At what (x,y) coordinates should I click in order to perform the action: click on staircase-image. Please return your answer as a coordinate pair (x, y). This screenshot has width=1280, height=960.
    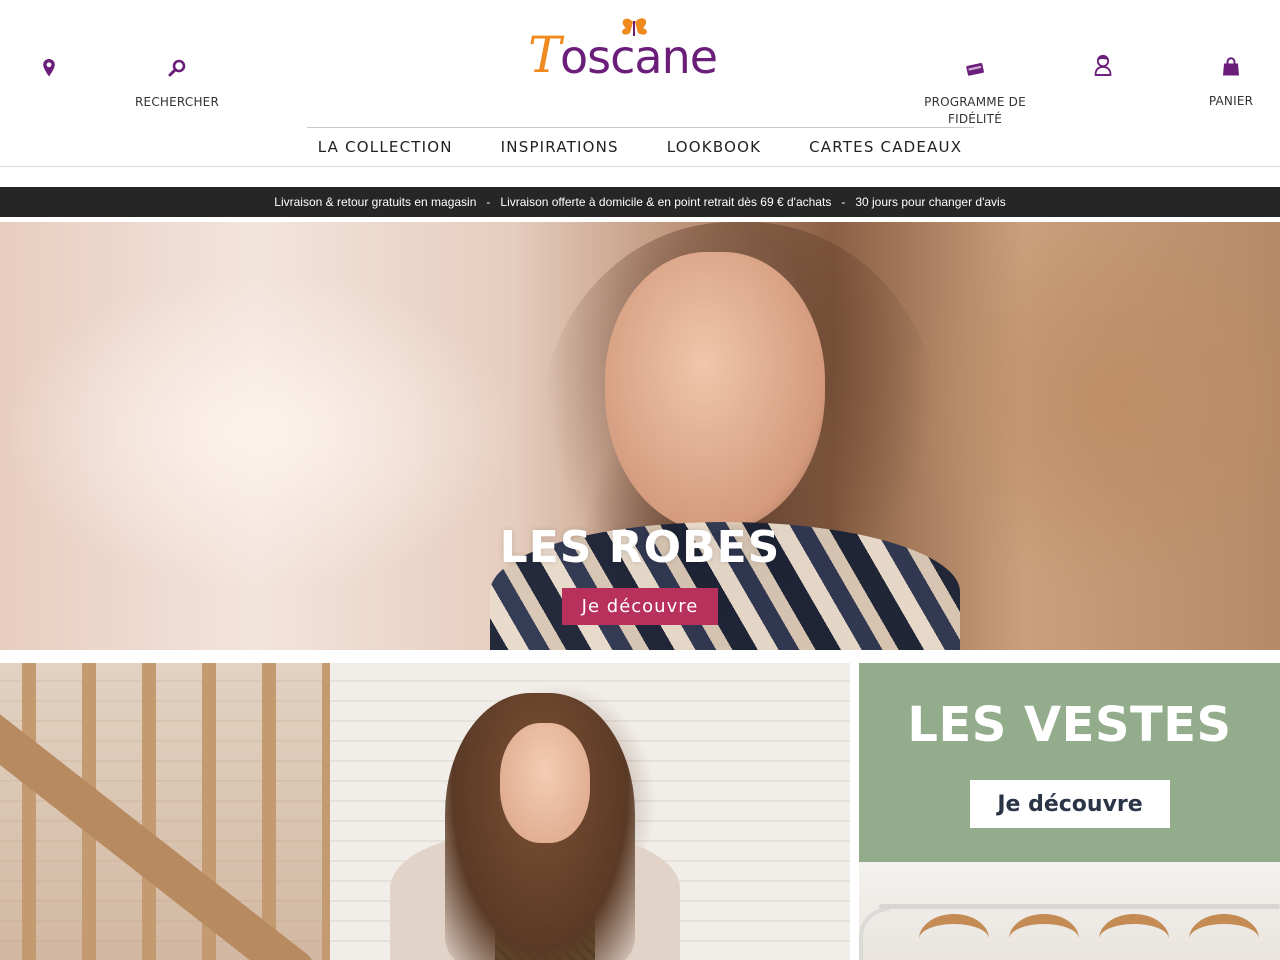
    Looking at the image, I should click on (165, 811).